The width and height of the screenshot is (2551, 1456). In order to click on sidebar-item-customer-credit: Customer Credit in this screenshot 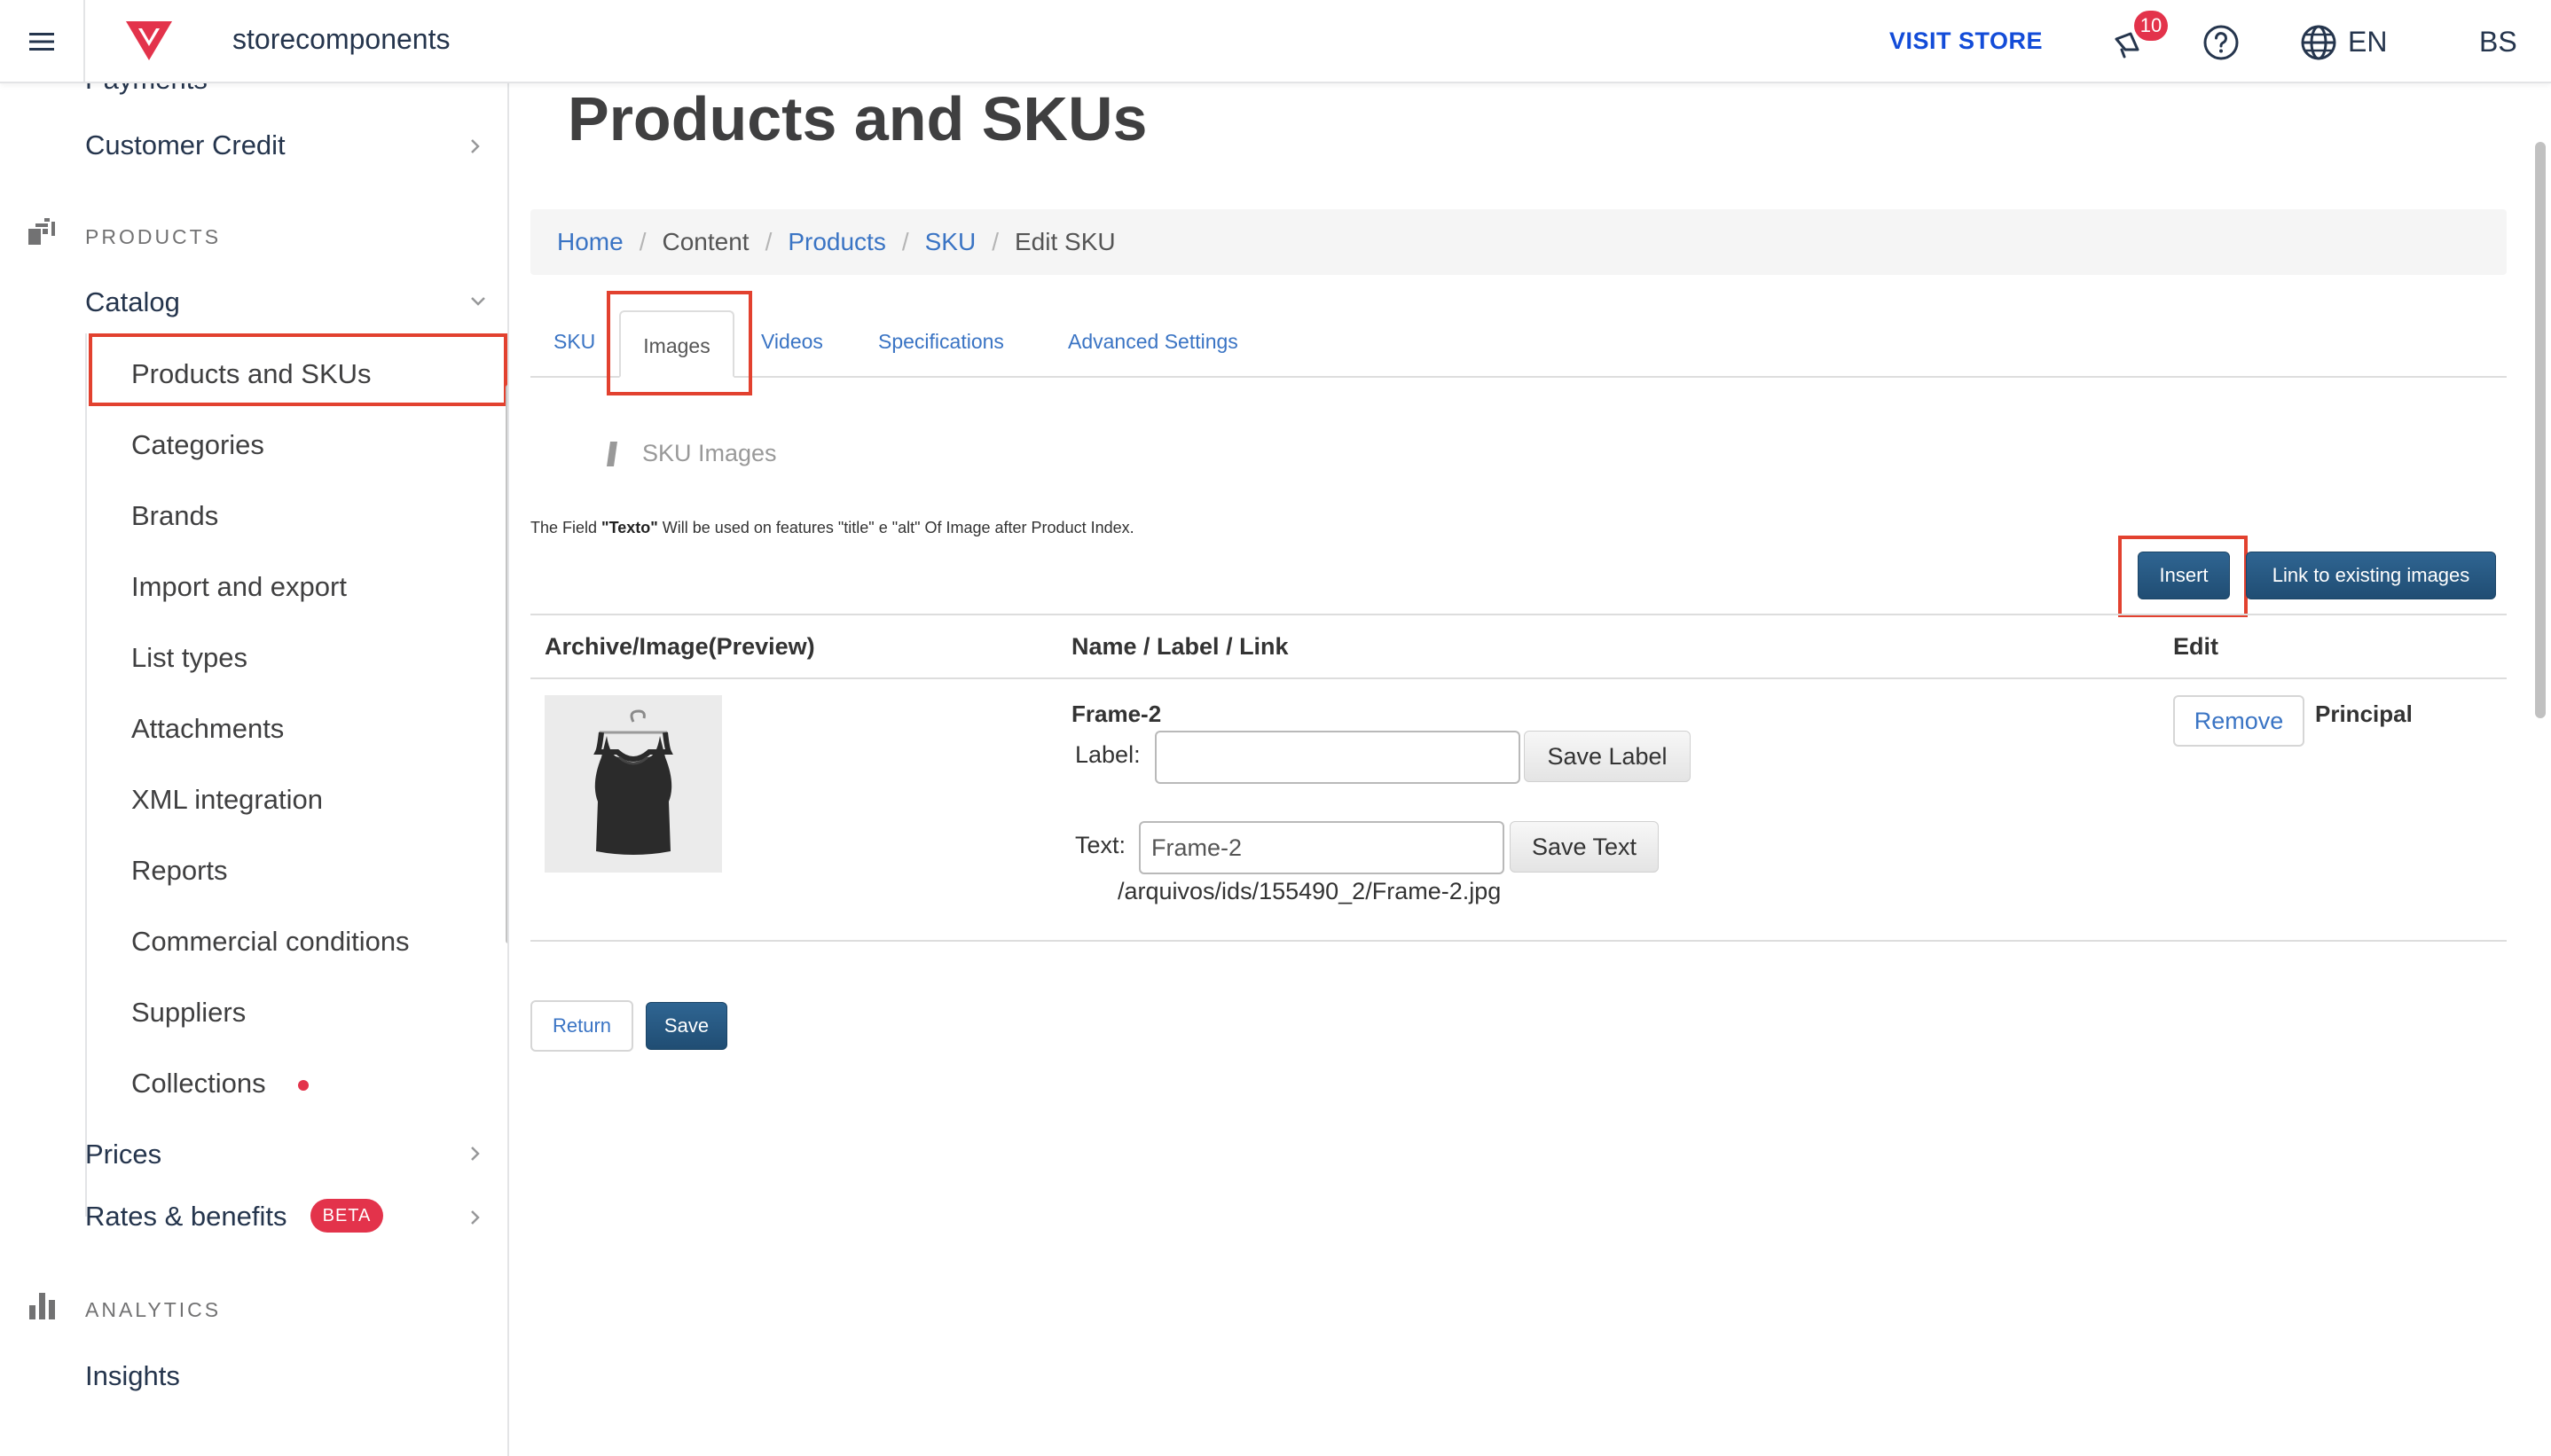, I will do `click(185, 145)`.